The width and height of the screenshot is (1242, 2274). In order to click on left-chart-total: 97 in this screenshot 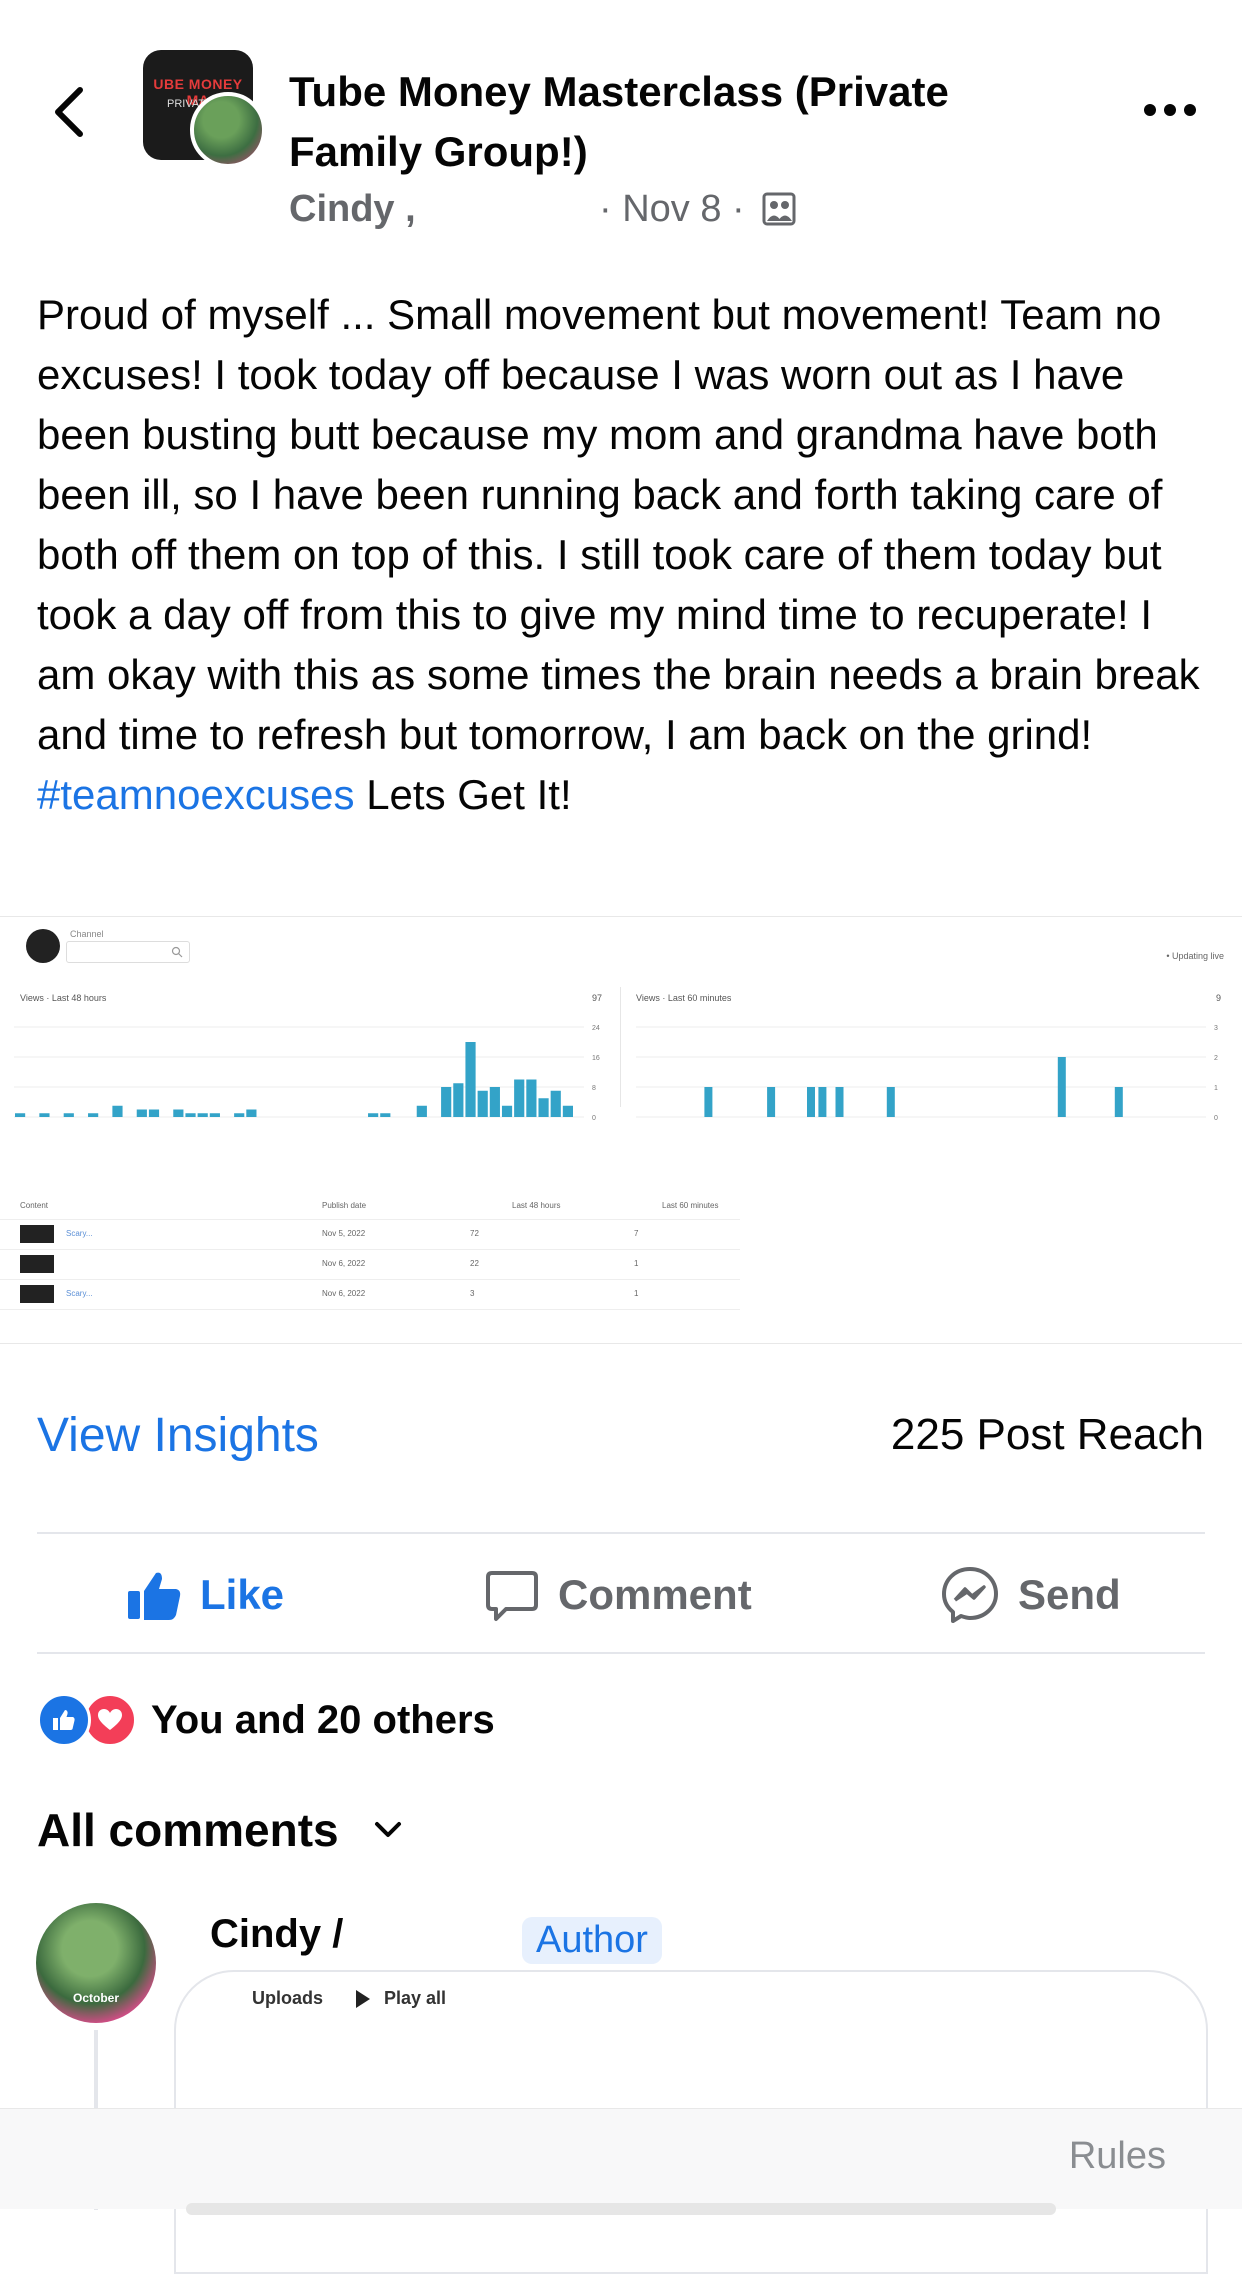, I will do `click(597, 998)`.